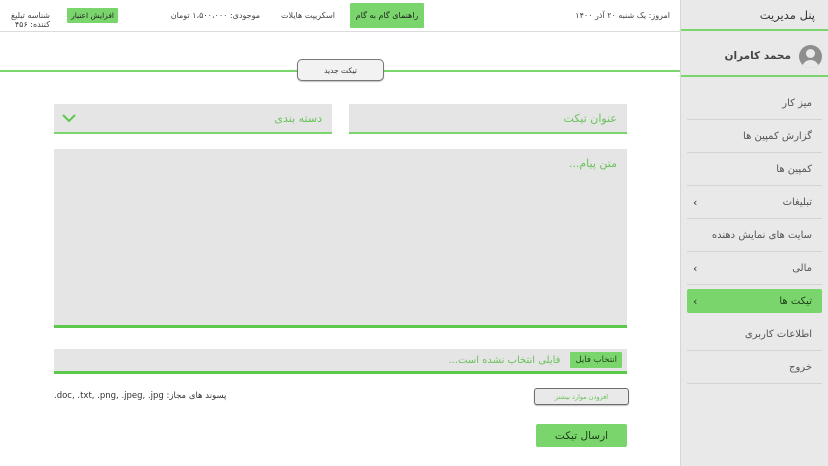  What do you see at coordinates (596, 360) in the screenshot?
I see `choose-file-button: انتخاب فایل` at bounding box center [596, 360].